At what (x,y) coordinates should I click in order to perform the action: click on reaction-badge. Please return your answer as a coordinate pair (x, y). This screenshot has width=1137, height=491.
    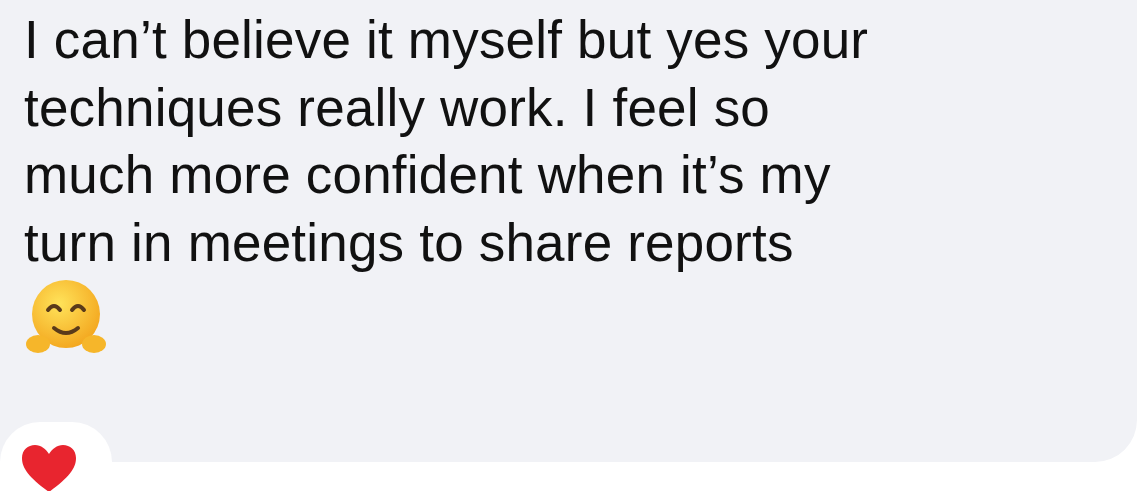
    Looking at the image, I should click on (56, 456).